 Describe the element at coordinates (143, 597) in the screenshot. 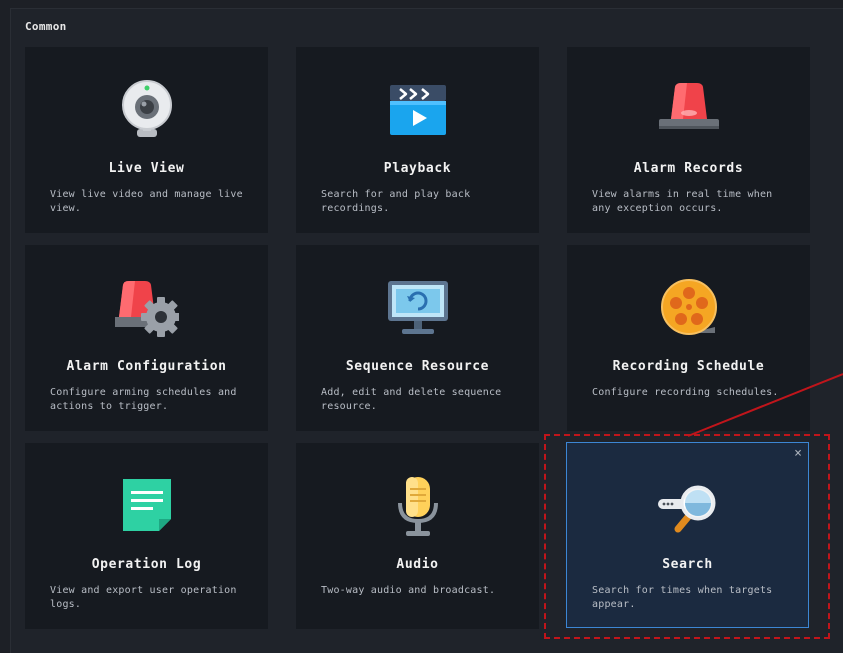

I see `card-description: View and export user operation logs.` at that location.